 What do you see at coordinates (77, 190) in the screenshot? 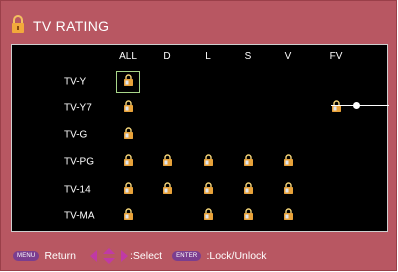
I see `row-label-tv-14: TV-14` at bounding box center [77, 190].